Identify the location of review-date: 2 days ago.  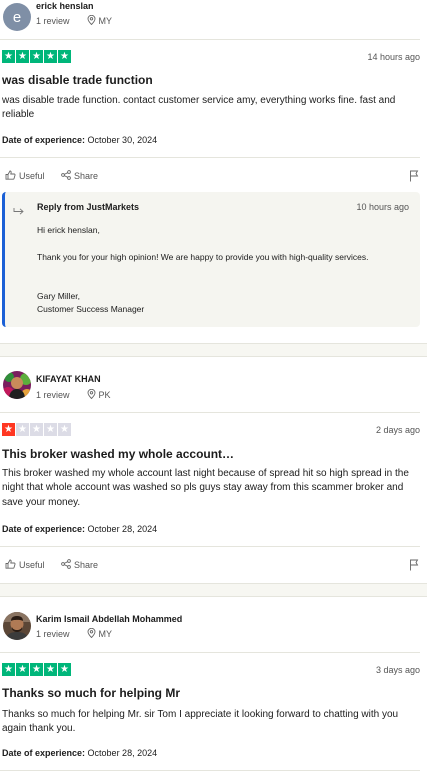
(397, 430).